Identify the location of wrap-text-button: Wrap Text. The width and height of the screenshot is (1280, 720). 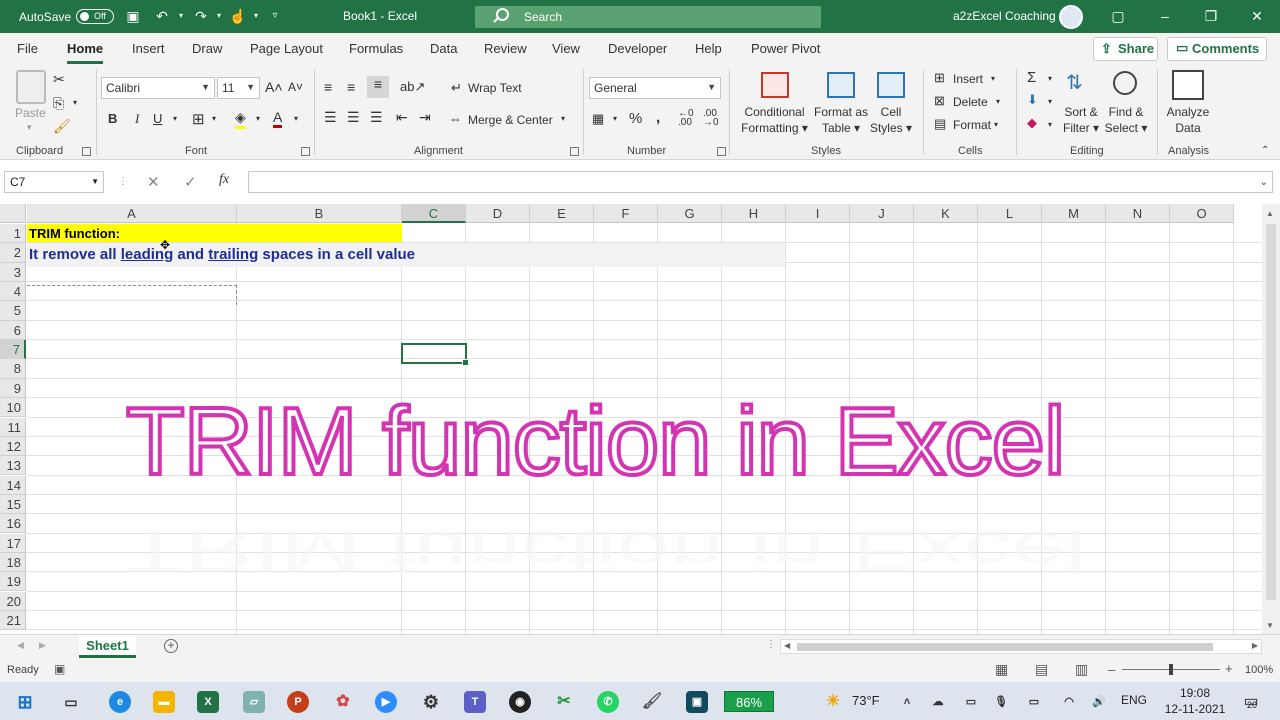
(495, 88).